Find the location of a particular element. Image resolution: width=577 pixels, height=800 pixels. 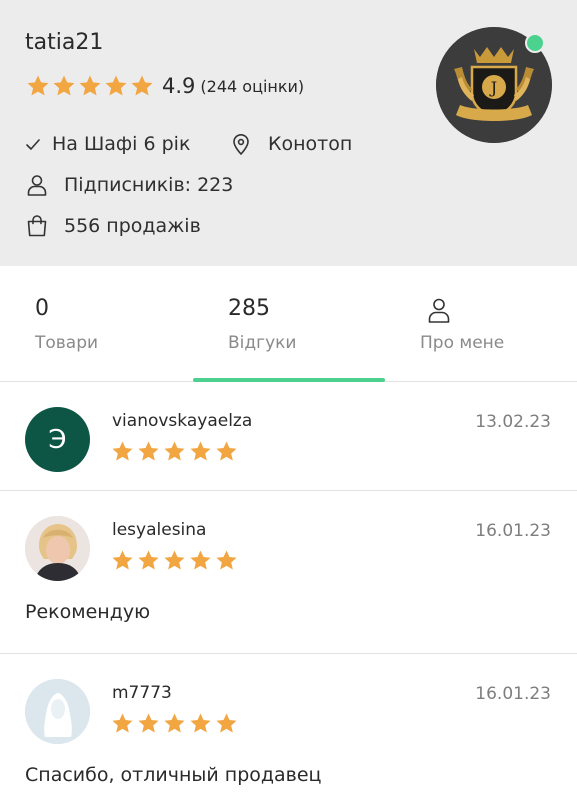

tab-reviews-count: 285 is located at coordinates (249, 308).